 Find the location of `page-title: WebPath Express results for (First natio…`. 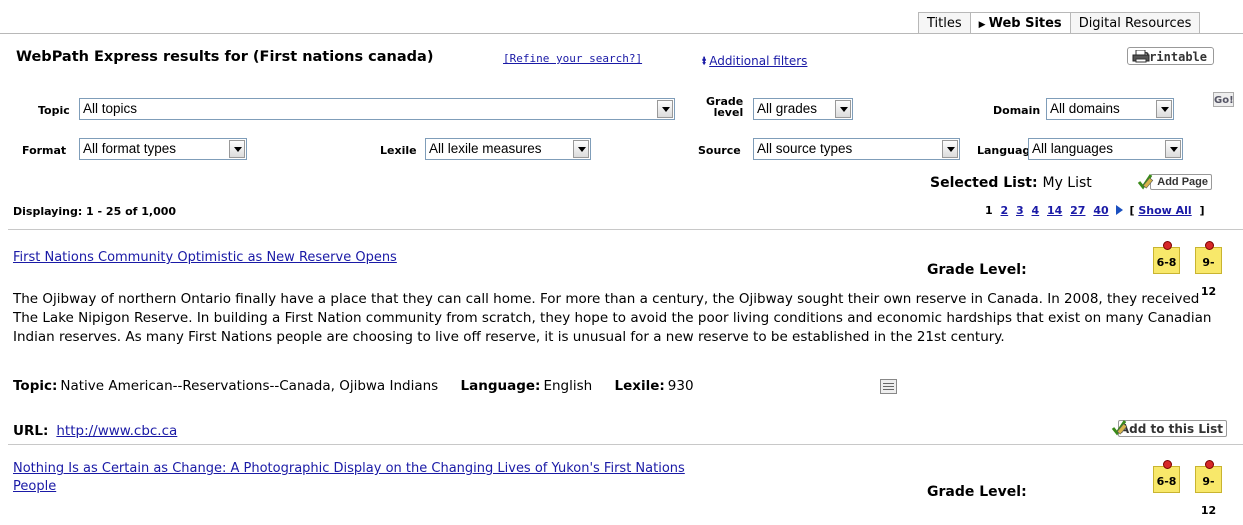

page-title: WebPath Express results for (First natio… is located at coordinates (225, 57).